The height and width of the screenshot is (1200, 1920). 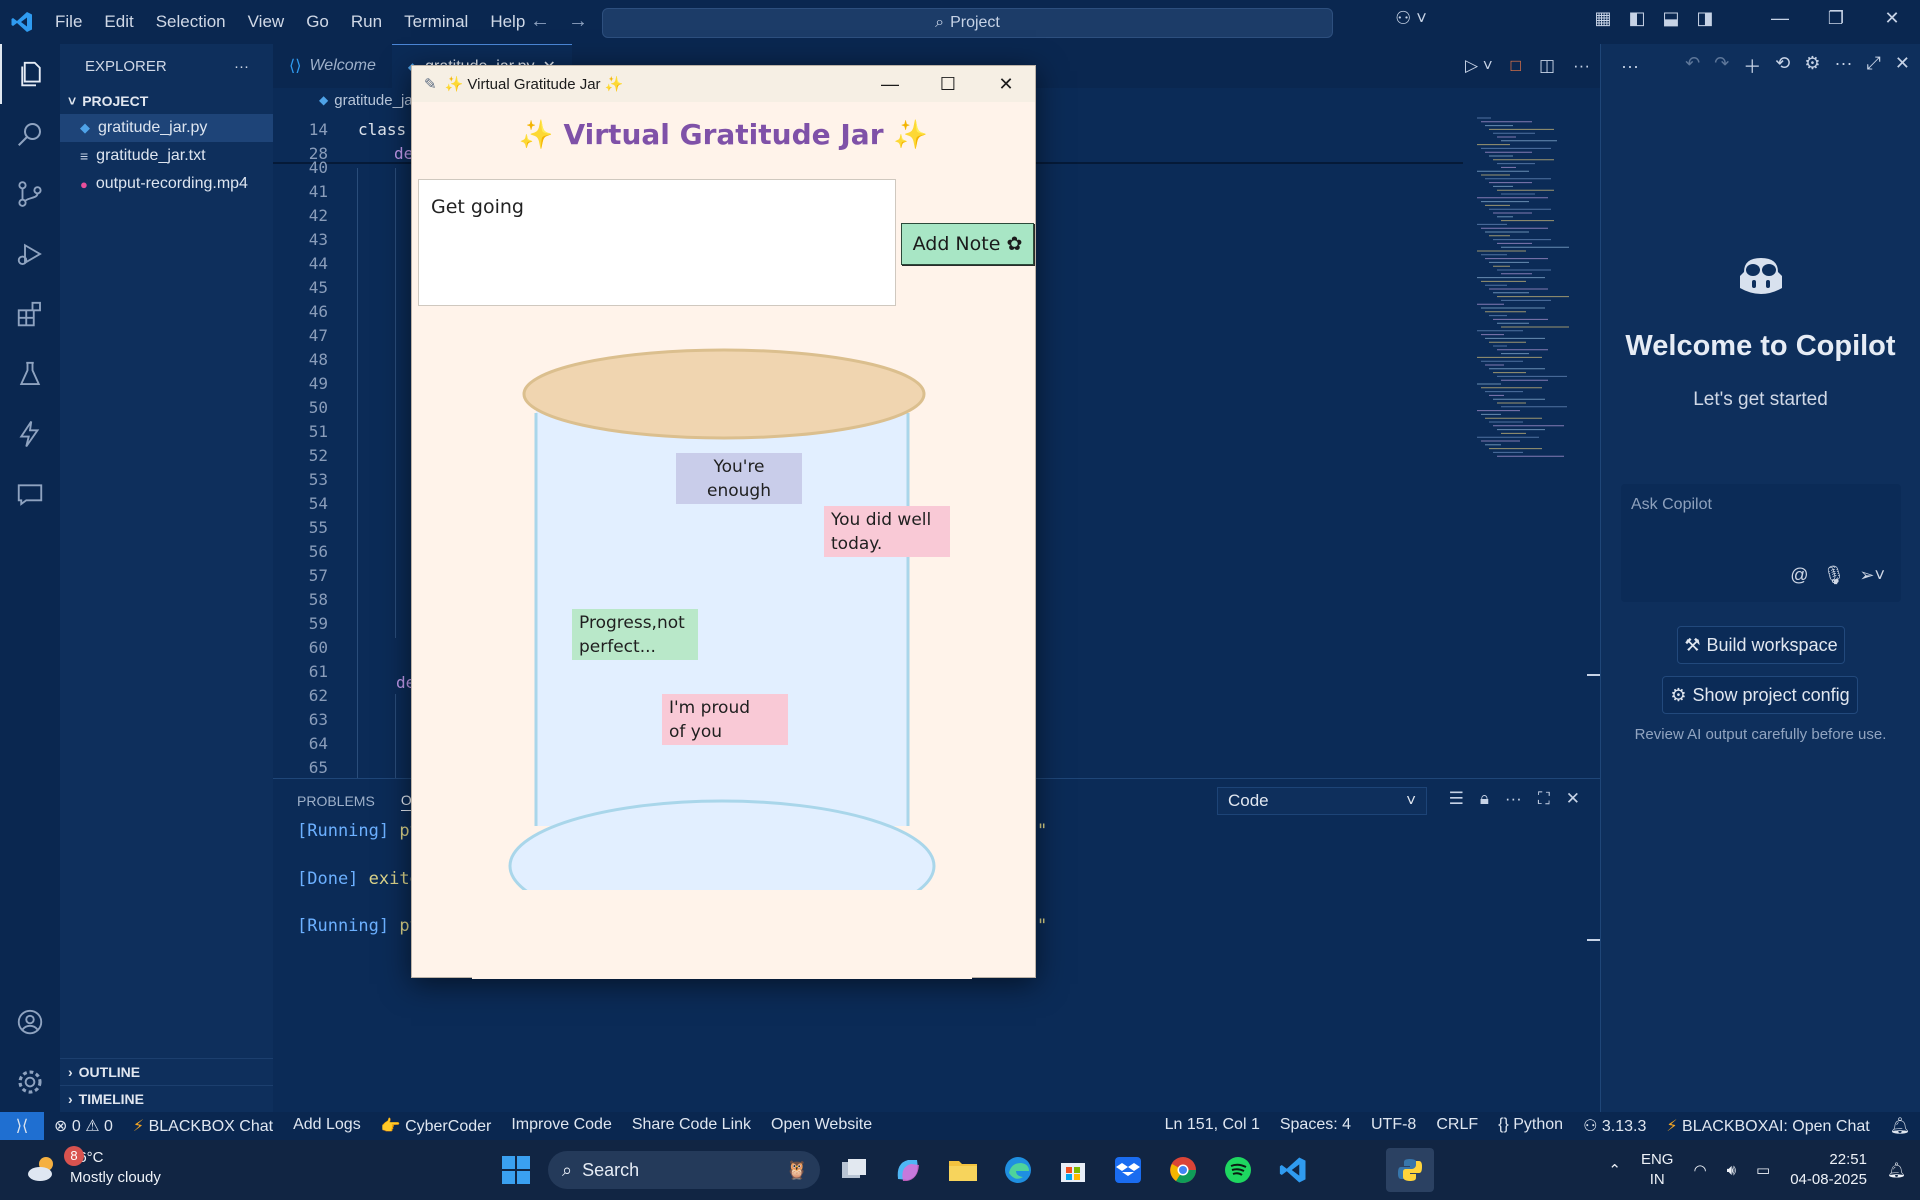 What do you see at coordinates (327, 1126) in the screenshot?
I see `add-logs-status: Add Logs` at bounding box center [327, 1126].